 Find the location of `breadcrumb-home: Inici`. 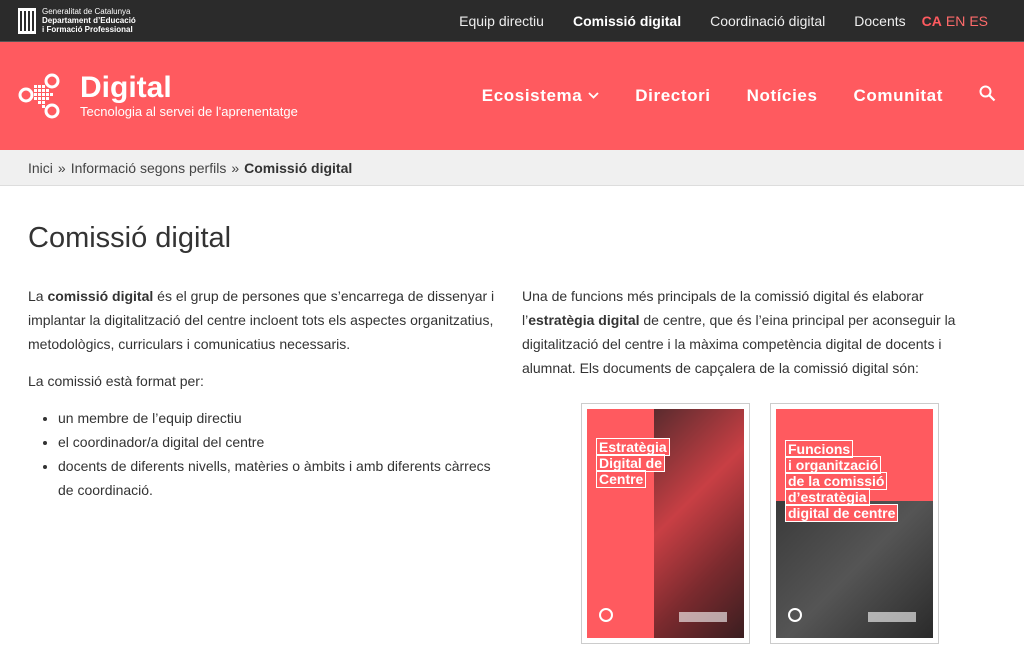

breadcrumb-home: Inici is located at coordinates (40, 168).